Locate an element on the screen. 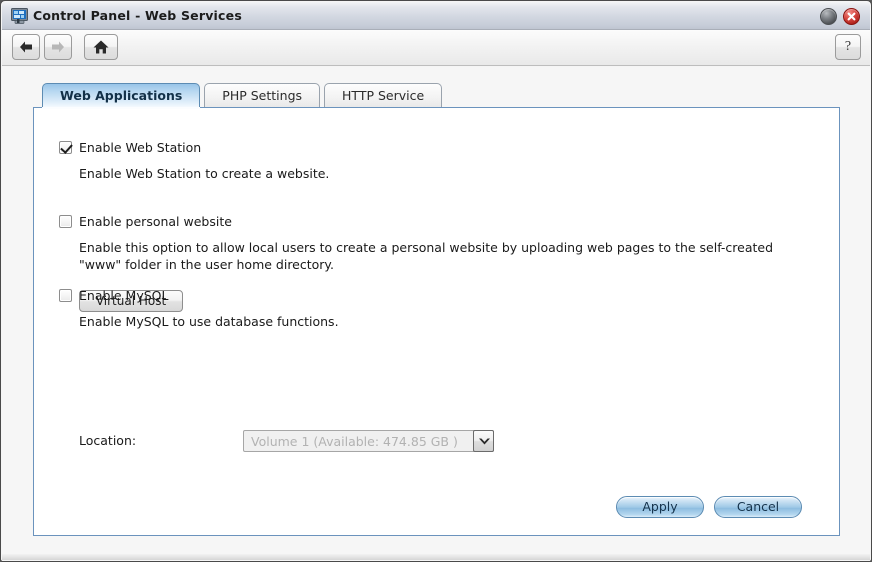  volume-select: Volume 1 (Available: 474.85 GB ) is located at coordinates (368, 441).